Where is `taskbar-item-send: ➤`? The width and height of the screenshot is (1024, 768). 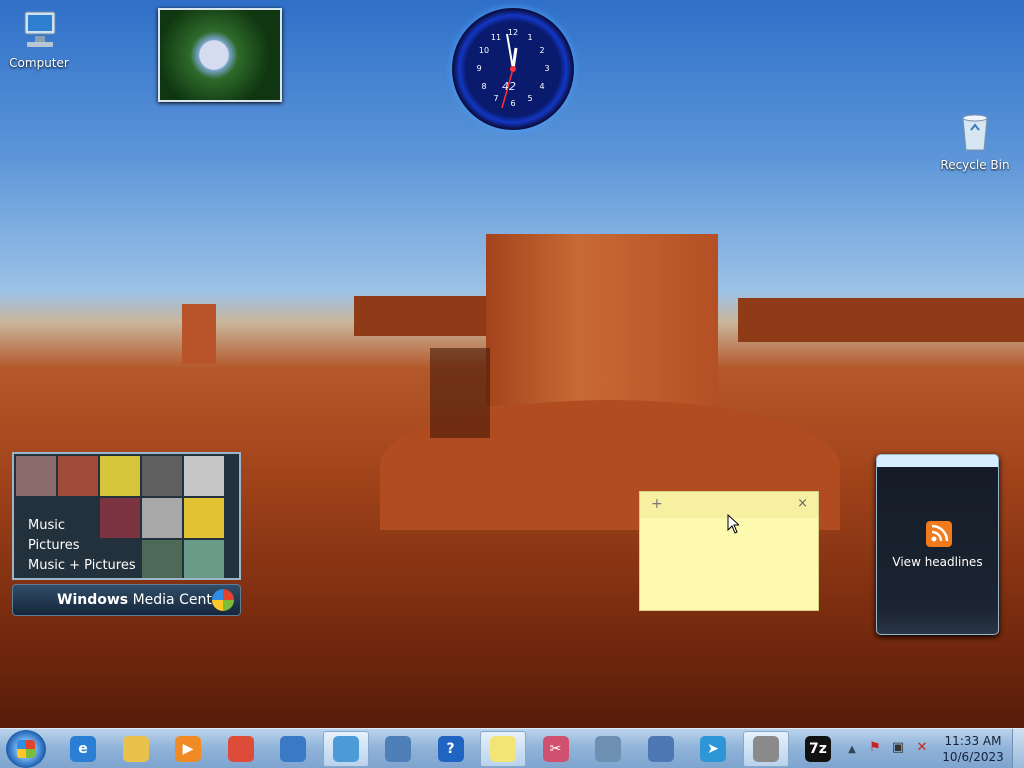 taskbar-item-send: ➤ is located at coordinates (713, 749).